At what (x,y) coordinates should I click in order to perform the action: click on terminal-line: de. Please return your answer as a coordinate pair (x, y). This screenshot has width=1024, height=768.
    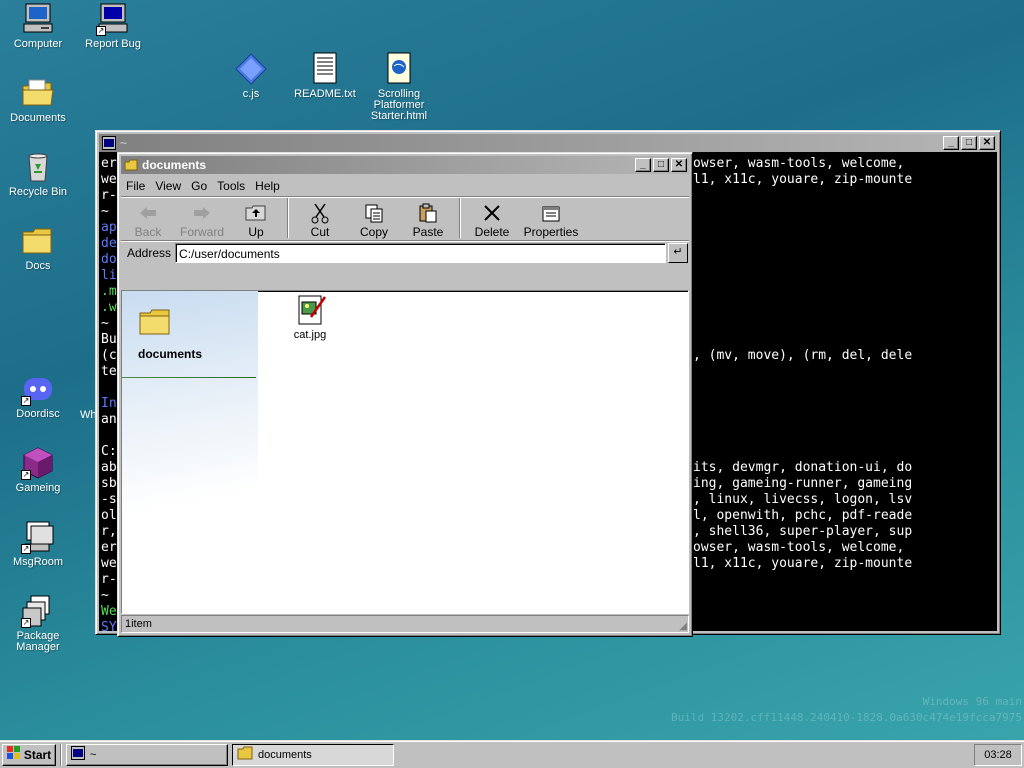
    Looking at the image, I should click on (109, 243).